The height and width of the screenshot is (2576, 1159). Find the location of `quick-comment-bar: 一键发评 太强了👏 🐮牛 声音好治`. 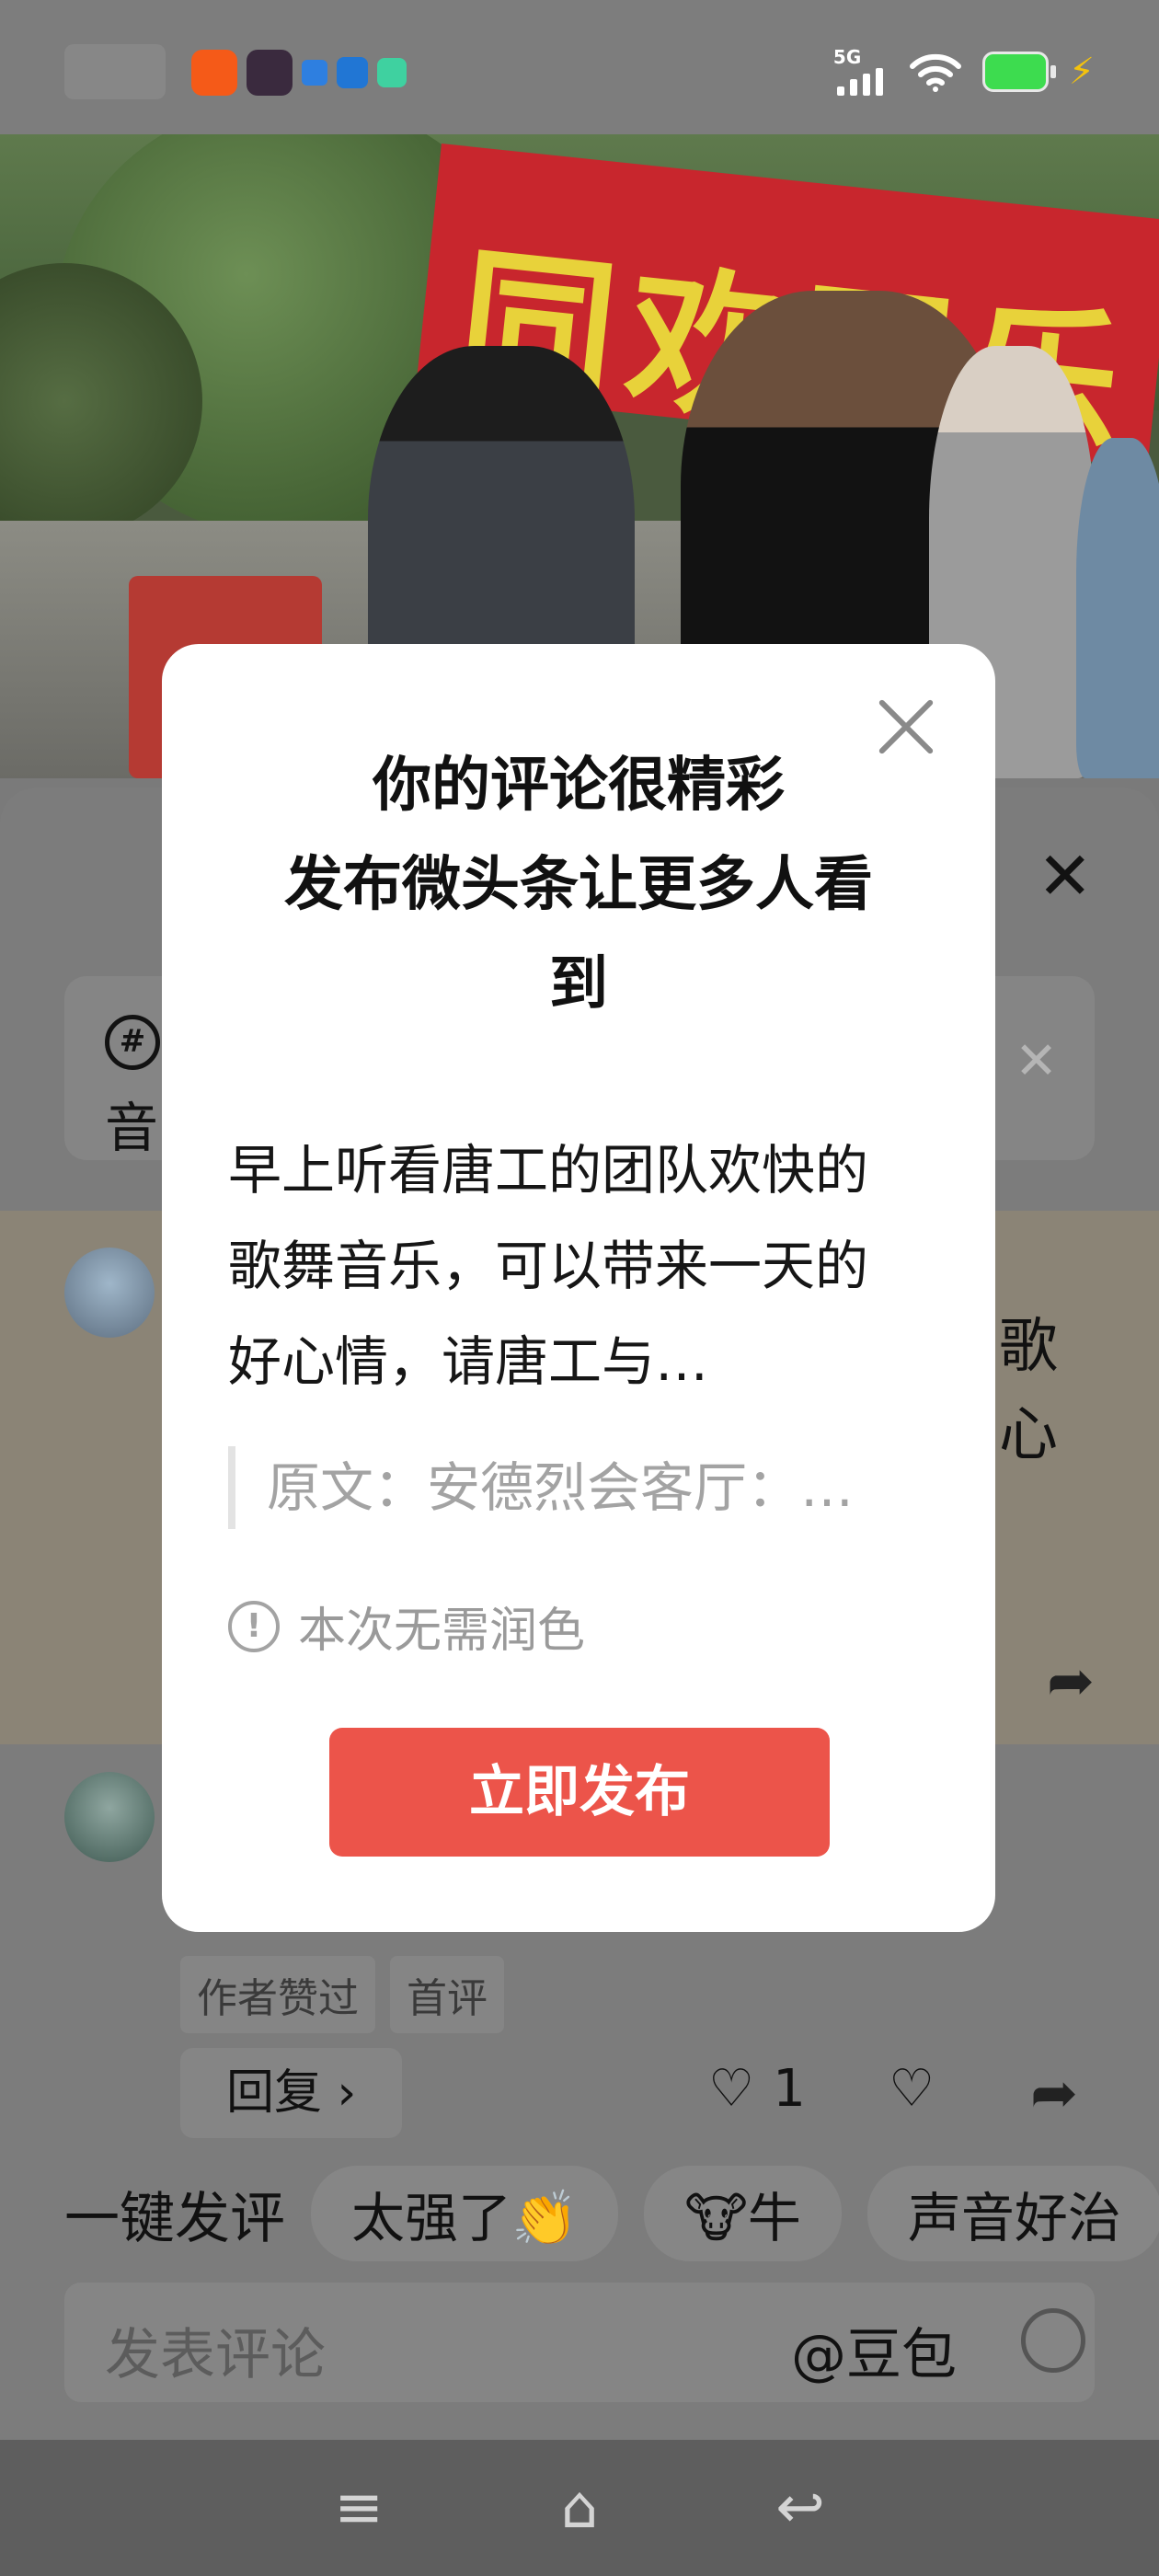

quick-comment-bar: 一键发评 太强了👏 🐮牛 声音好治 is located at coordinates (579, 2213).